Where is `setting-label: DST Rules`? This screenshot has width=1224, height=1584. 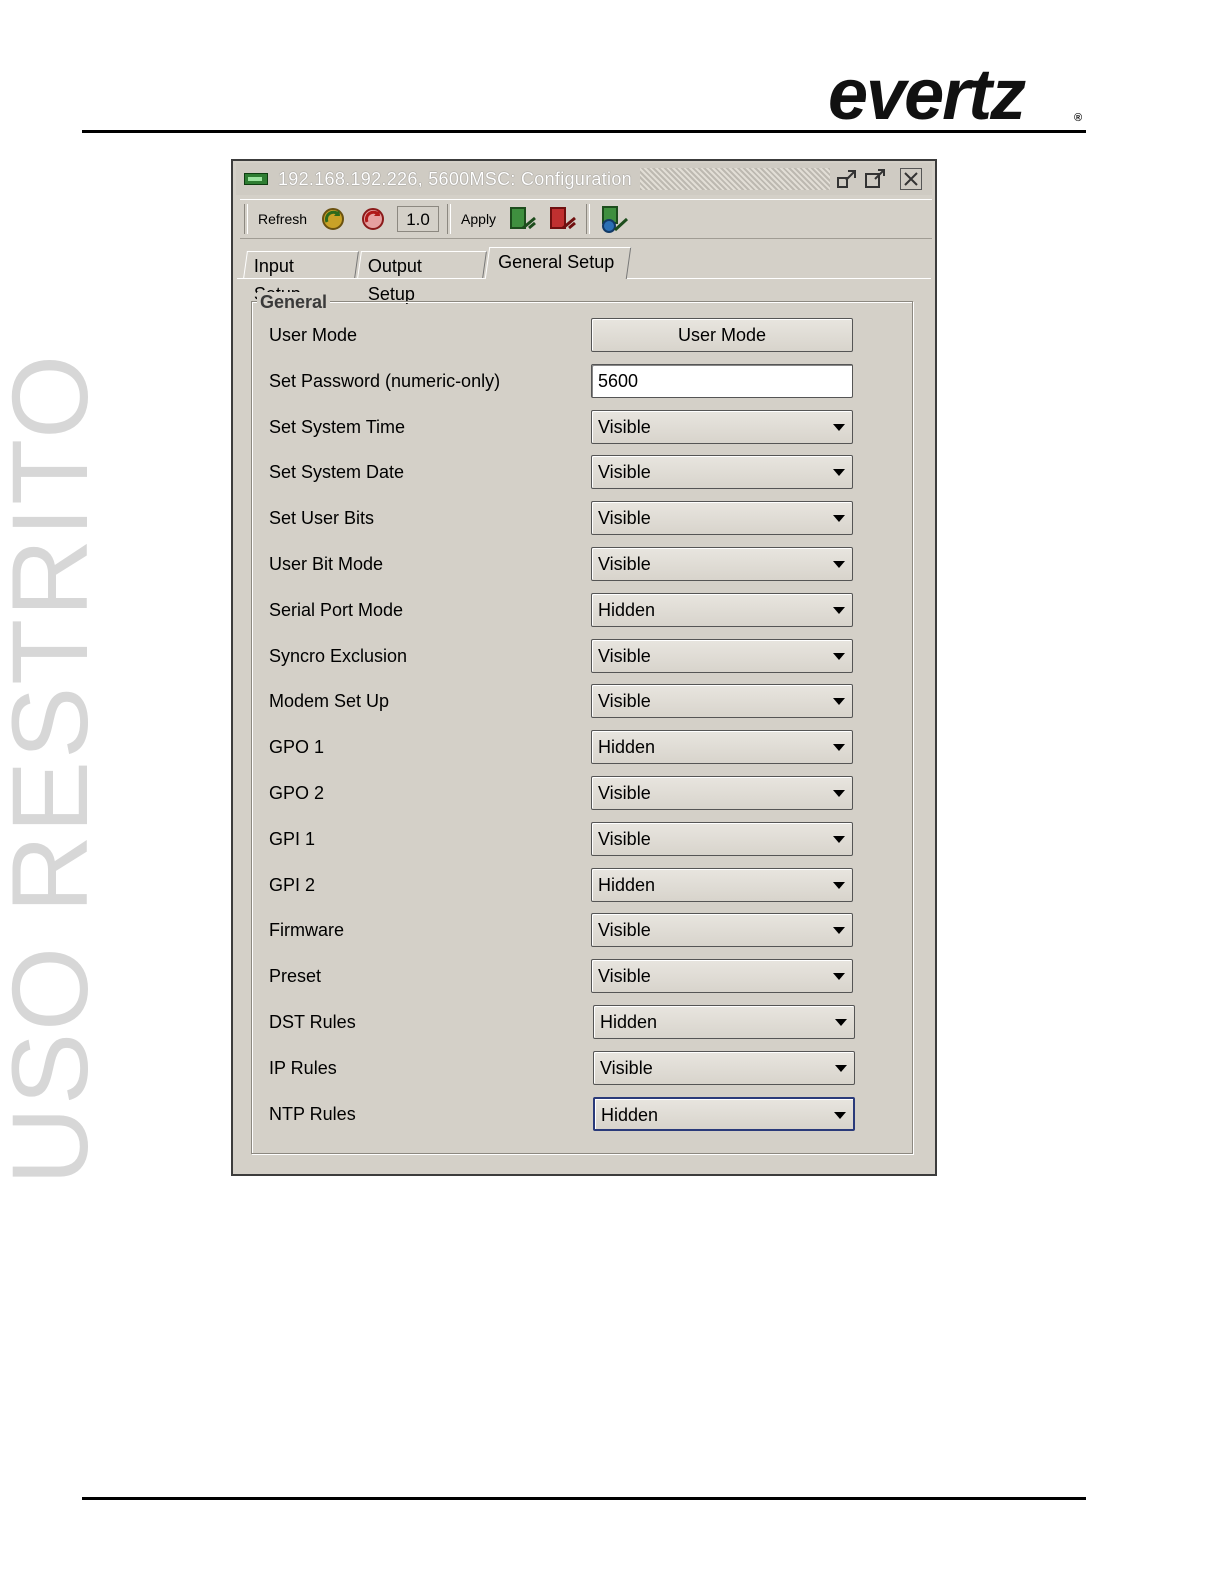 setting-label: DST Rules is located at coordinates (312, 1022).